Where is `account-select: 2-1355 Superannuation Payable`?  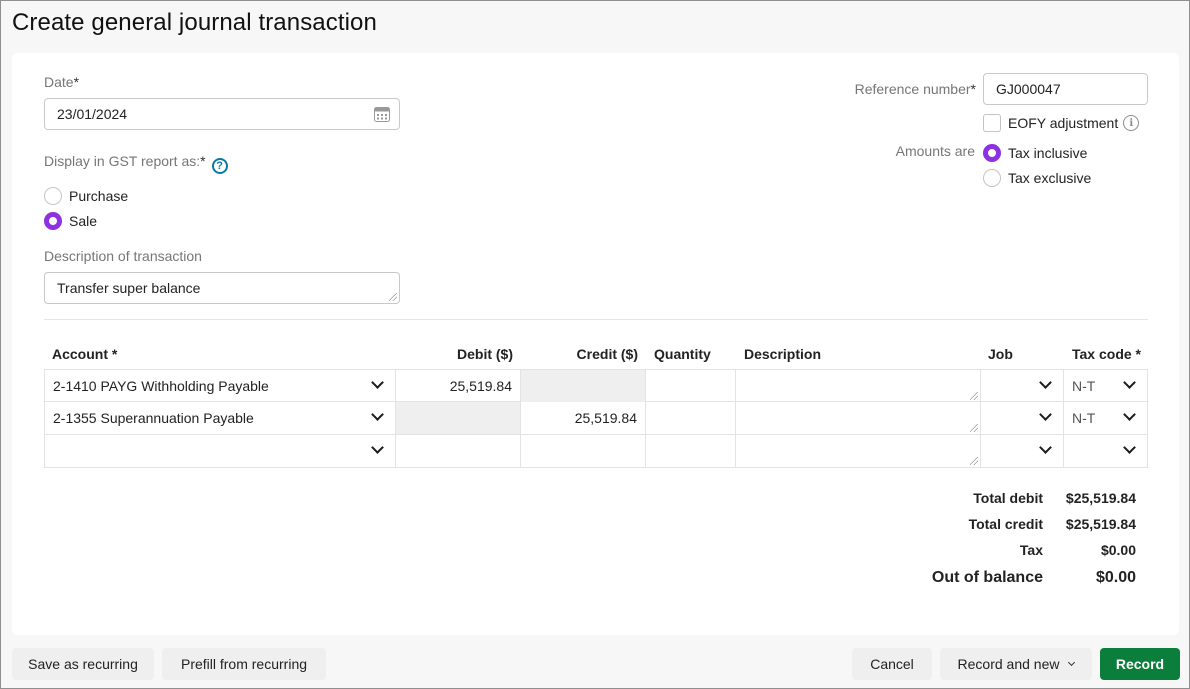
account-select: 2-1355 Superannuation Payable is located at coordinates (219, 418).